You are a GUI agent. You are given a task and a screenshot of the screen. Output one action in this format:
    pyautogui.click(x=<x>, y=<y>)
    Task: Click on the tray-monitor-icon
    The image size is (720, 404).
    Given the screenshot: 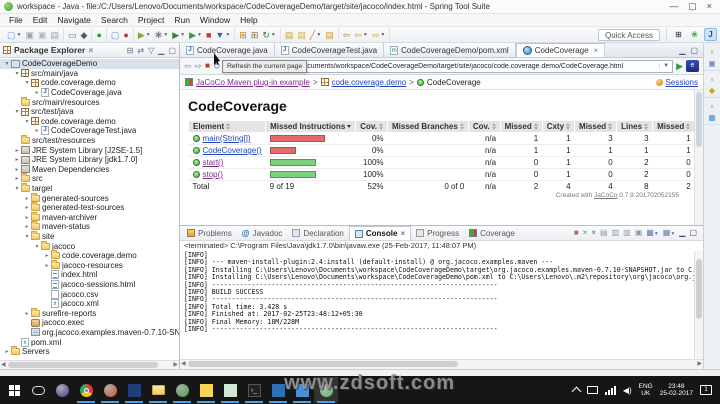 What is the action you would take?
    pyautogui.click(x=592, y=390)
    